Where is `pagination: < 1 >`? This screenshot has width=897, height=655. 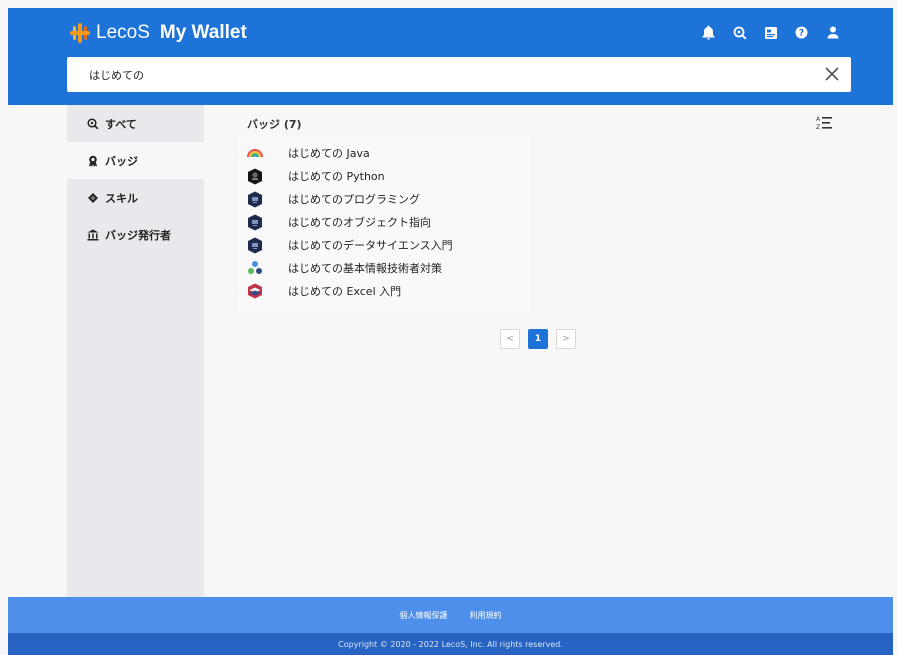
pagination: < 1 > is located at coordinates (538, 339).